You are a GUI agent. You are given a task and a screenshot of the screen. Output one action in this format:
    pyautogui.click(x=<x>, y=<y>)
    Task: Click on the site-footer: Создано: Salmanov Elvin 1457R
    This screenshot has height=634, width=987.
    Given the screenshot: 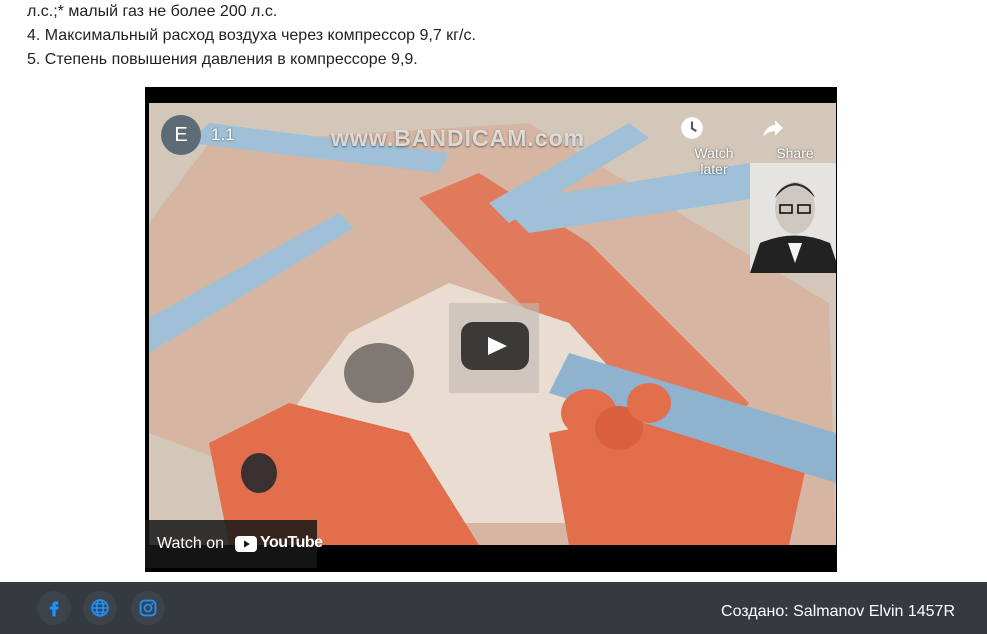 What is the action you would take?
    pyautogui.click(x=493, y=608)
    